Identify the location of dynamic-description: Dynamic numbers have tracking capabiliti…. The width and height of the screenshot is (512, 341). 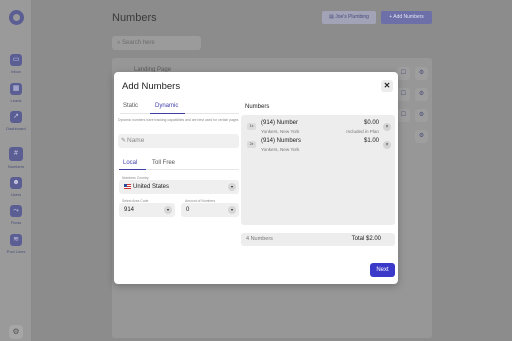
(178, 120).